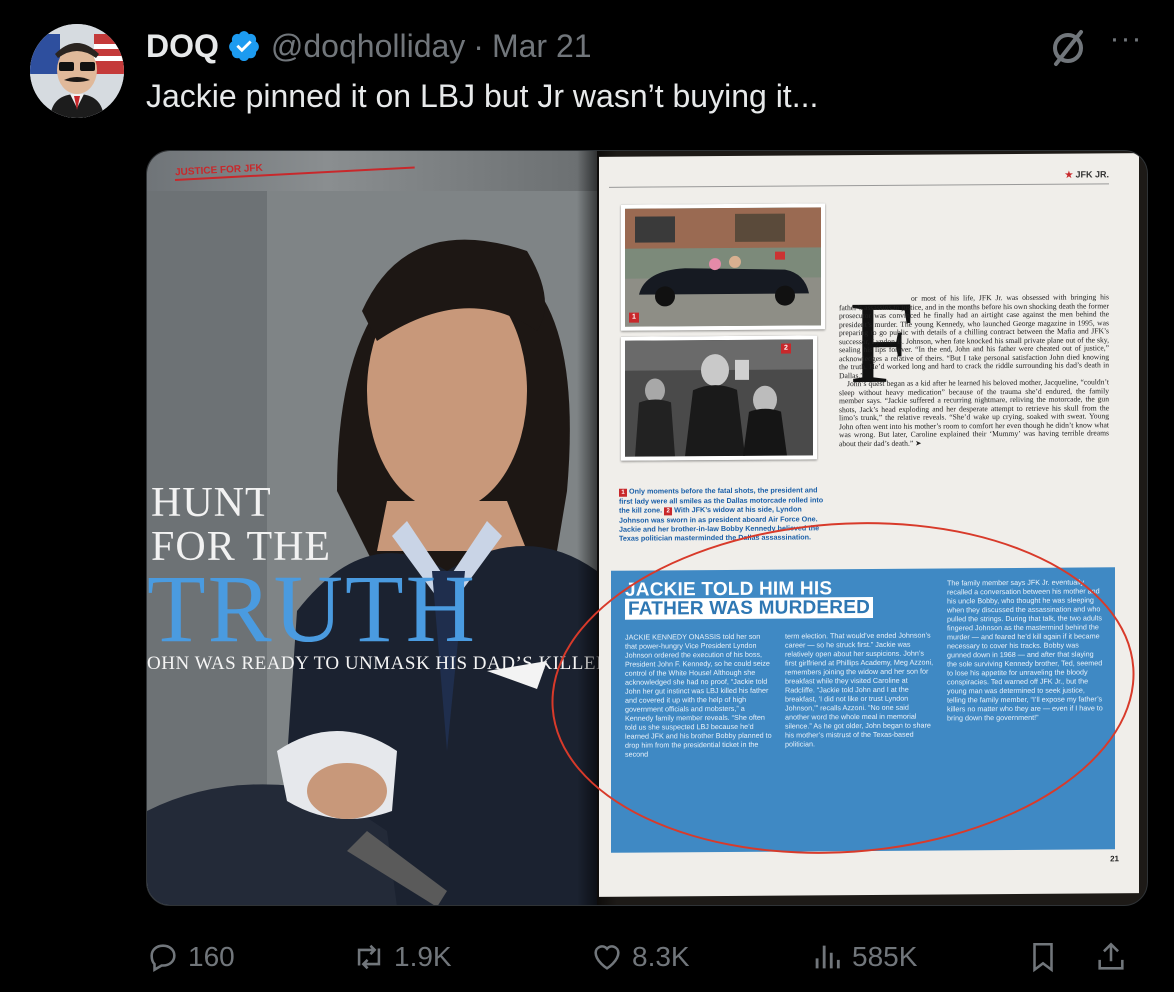 The width and height of the screenshot is (1174, 992). I want to click on avatar-image, so click(77, 71).